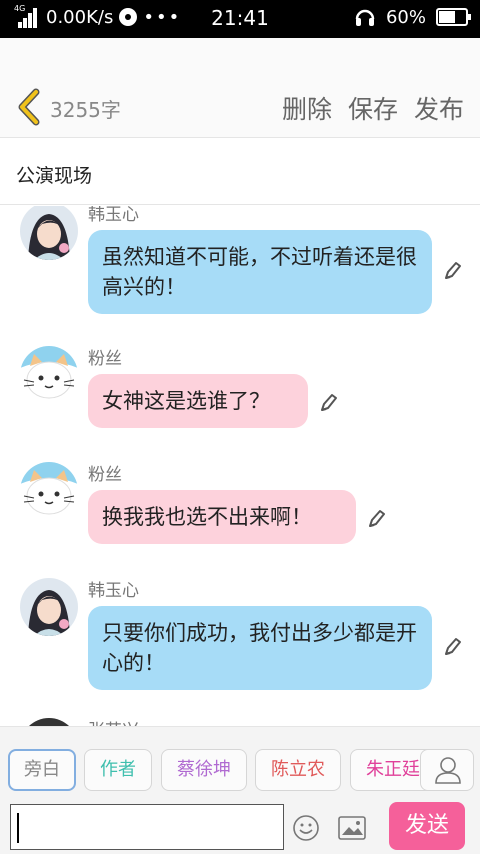 The height and width of the screenshot is (854, 480). I want to click on message-bubble: 虽然知道不可能，不过听着还是很高兴的！, so click(260, 272).